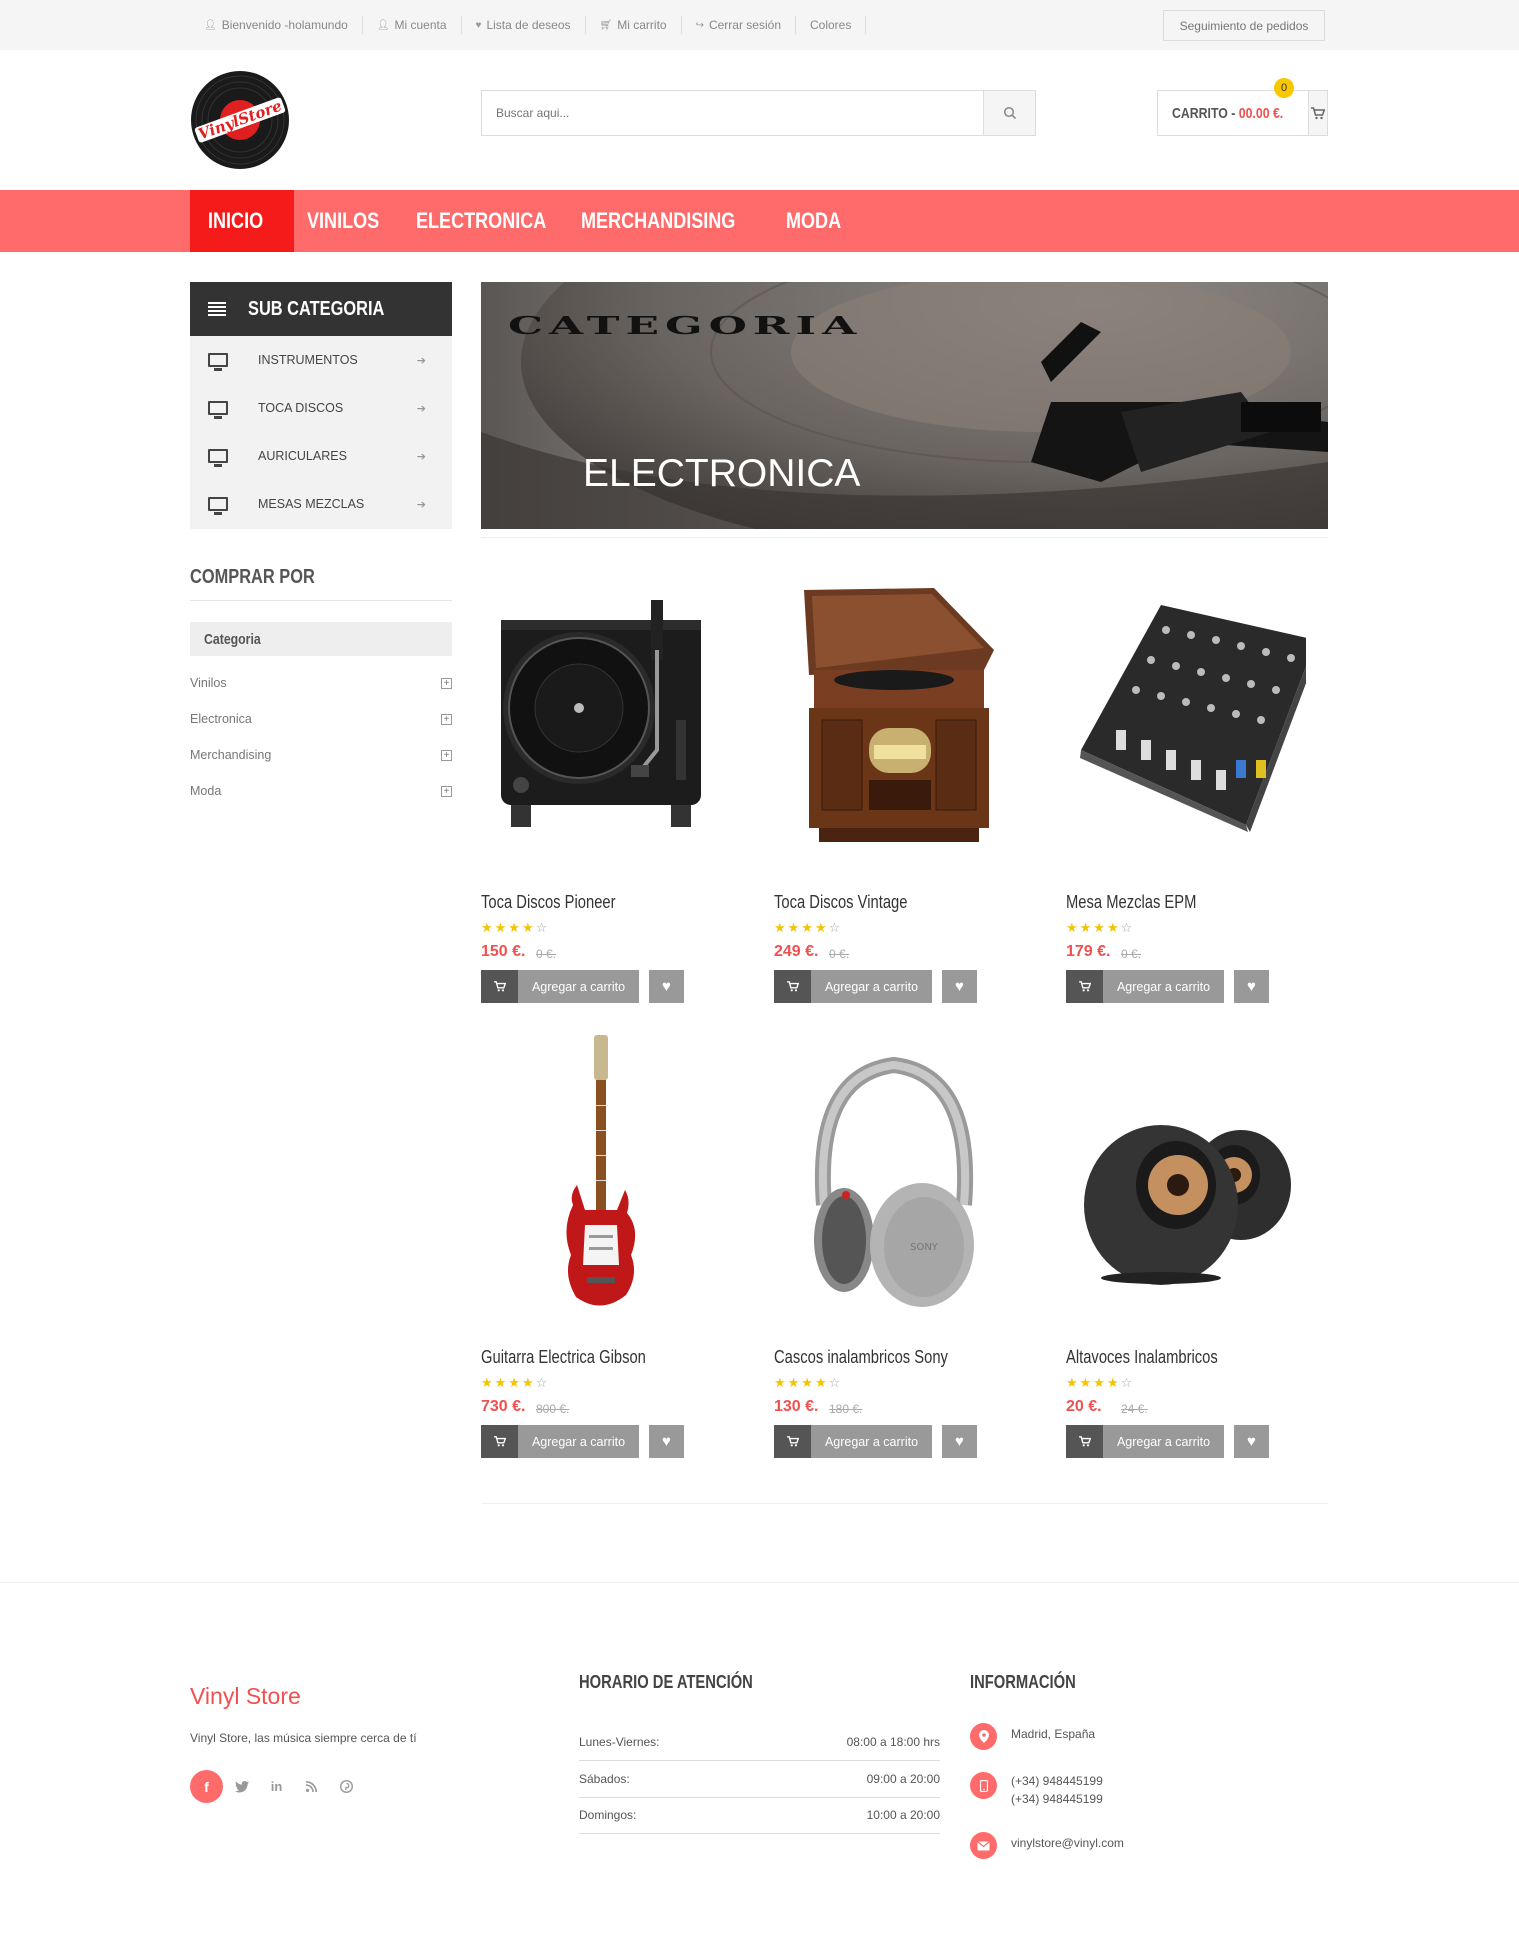 The height and width of the screenshot is (1936, 1519). I want to click on product-name: Altavoces Inalambricos, so click(1158, 1357).